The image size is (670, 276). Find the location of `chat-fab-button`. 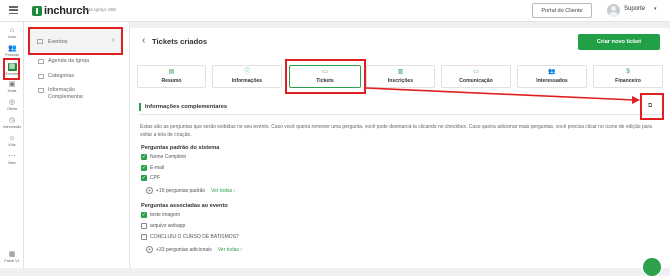

chat-fab-button is located at coordinates (652, 267).